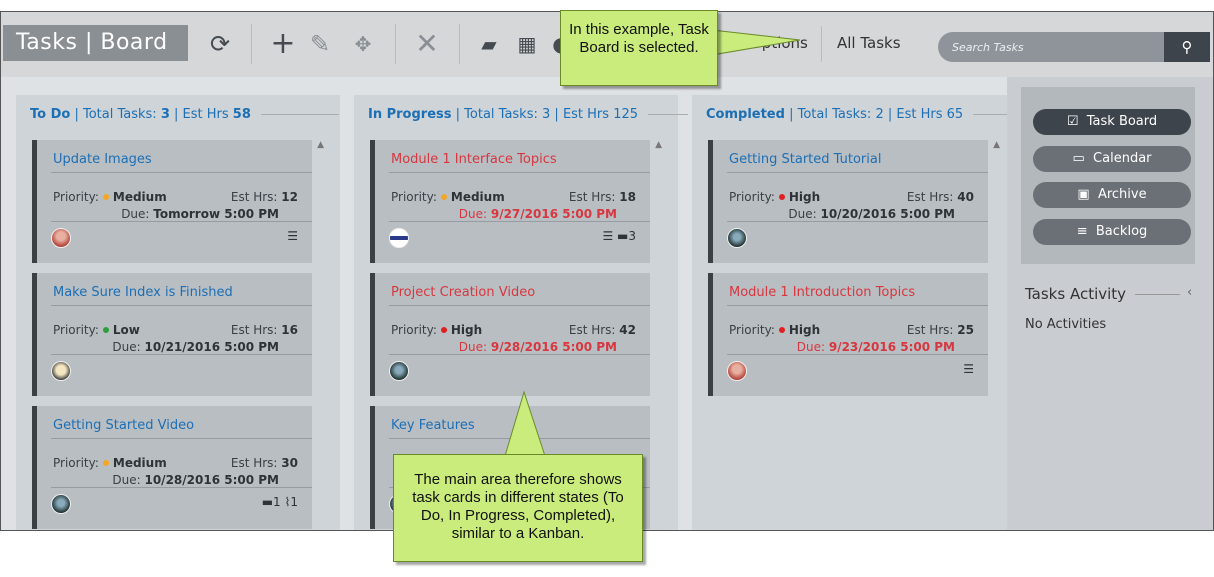 The height and width of the screenshot is (577, 1214). What do you see at coordinates (553, 214) in the screenshot?
I see `due-value: 9/27/2016 5:00 PM` at bounding box center [553, 214].